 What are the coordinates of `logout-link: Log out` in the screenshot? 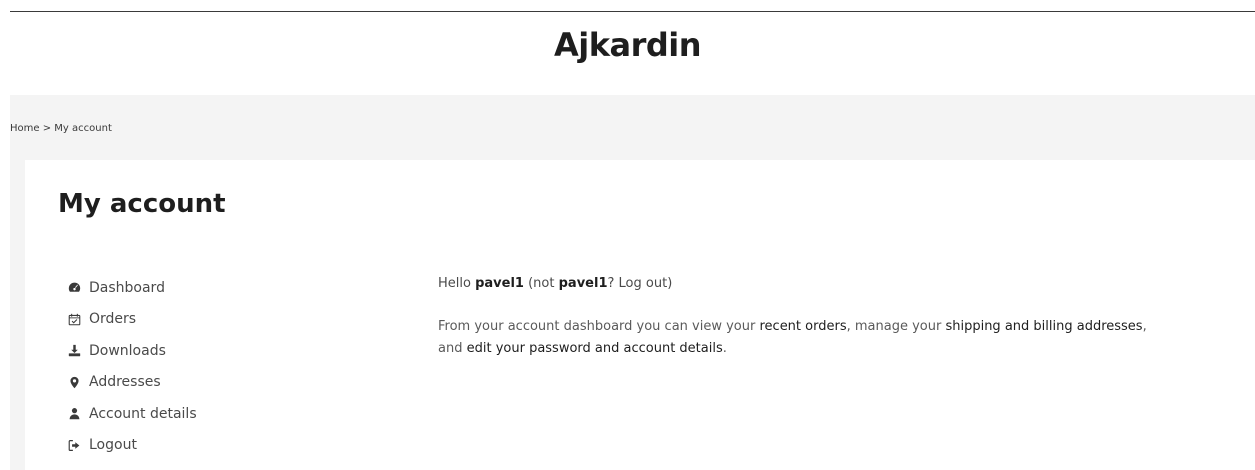 It's located at (643, 283).